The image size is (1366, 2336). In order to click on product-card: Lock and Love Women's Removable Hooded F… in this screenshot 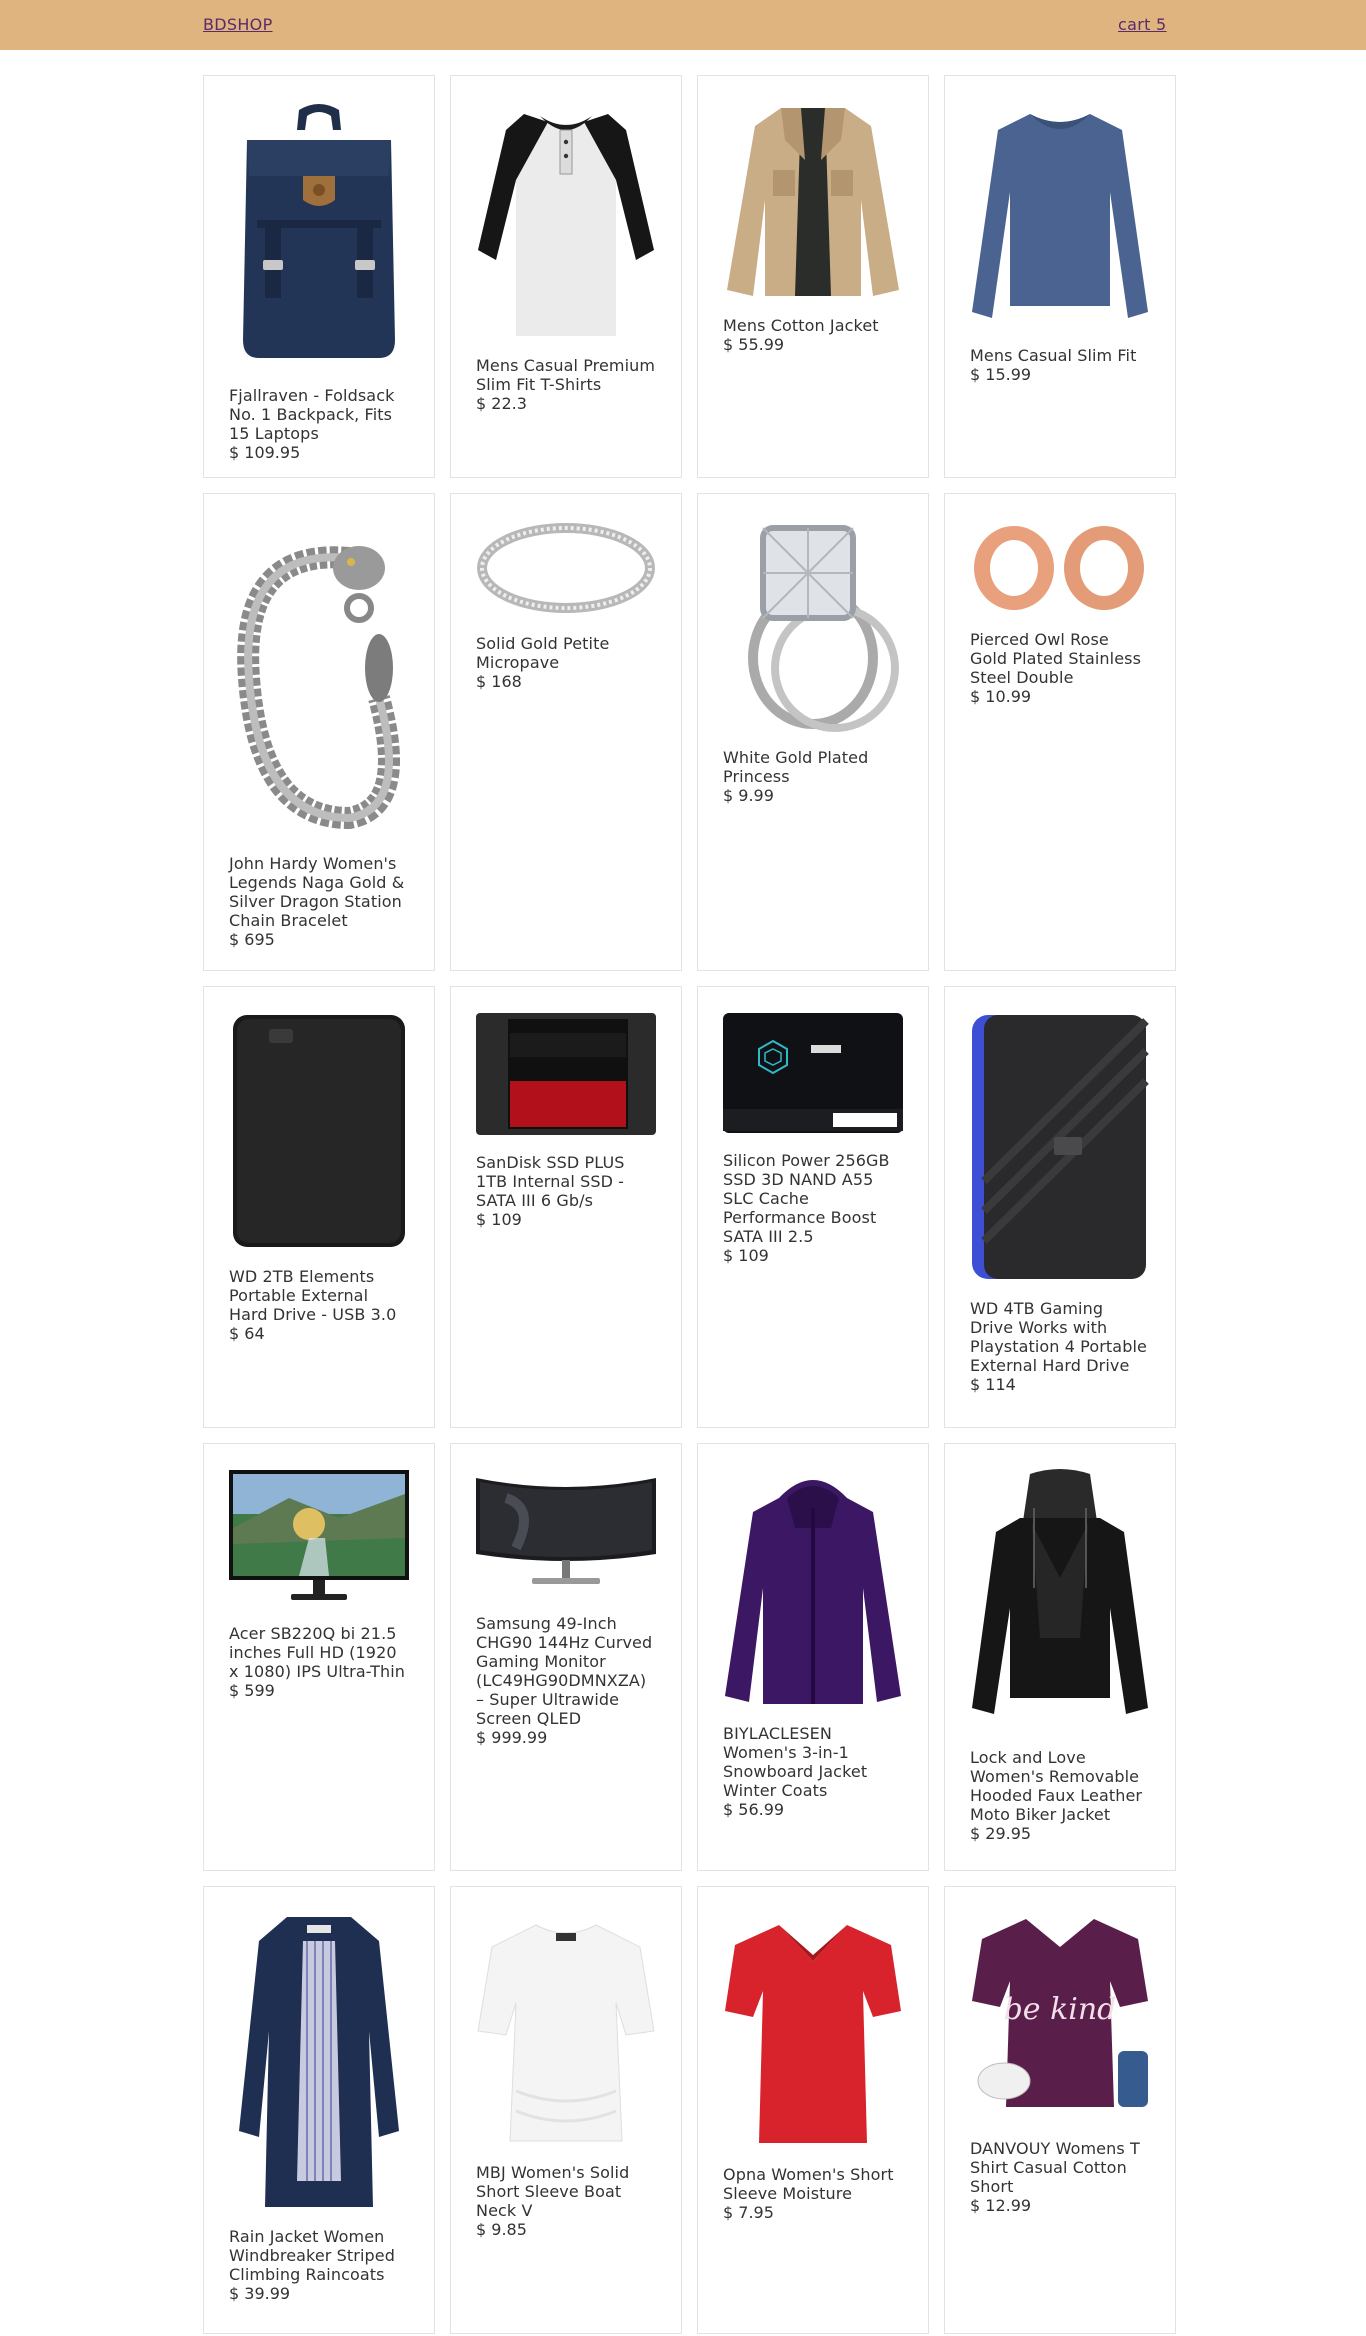, I will do `click(1060, 1657)`.